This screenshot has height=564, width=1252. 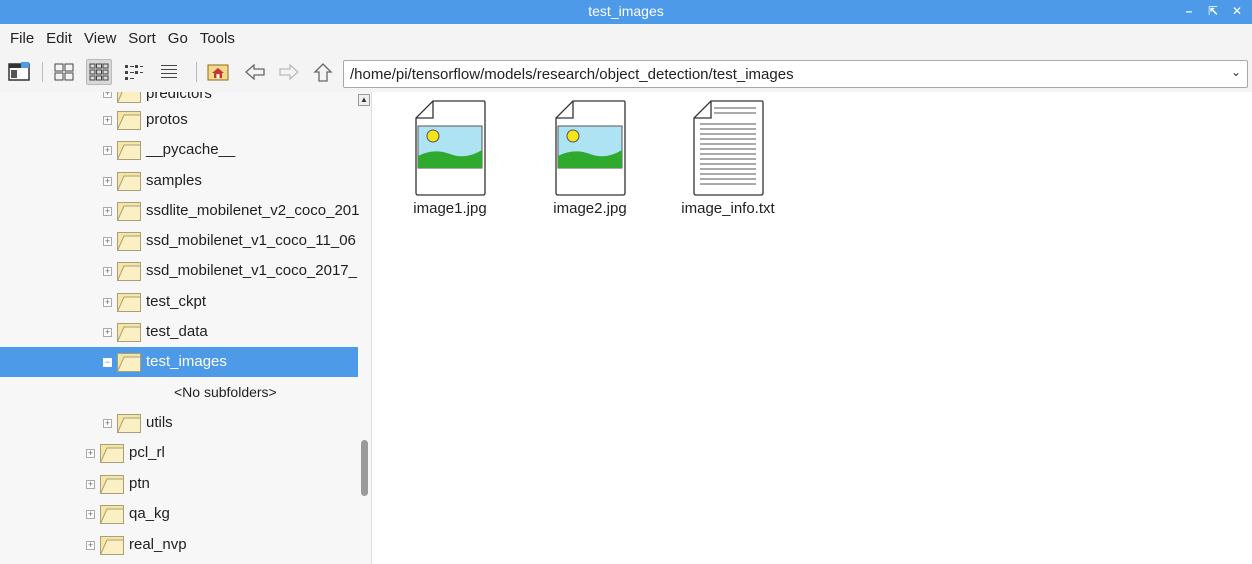 I want to click on menu-go: Go, so click(x=178, y=38).